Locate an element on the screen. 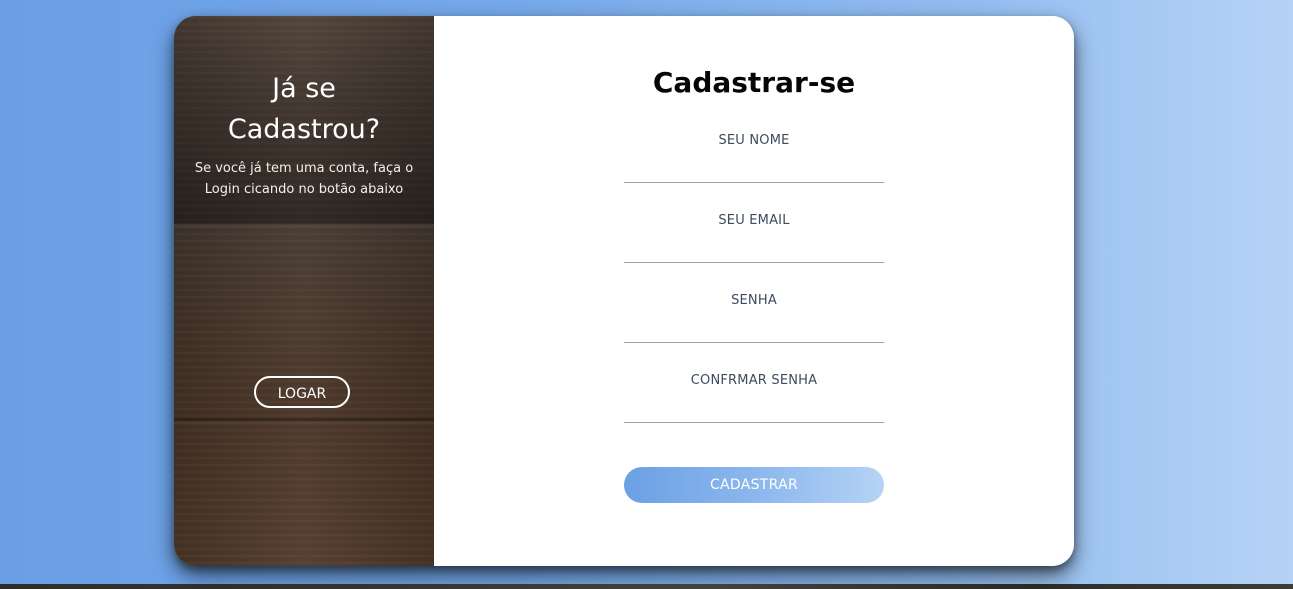 This screenshot has width=1293, height=589. email-input is located at coordinates (754, 250).